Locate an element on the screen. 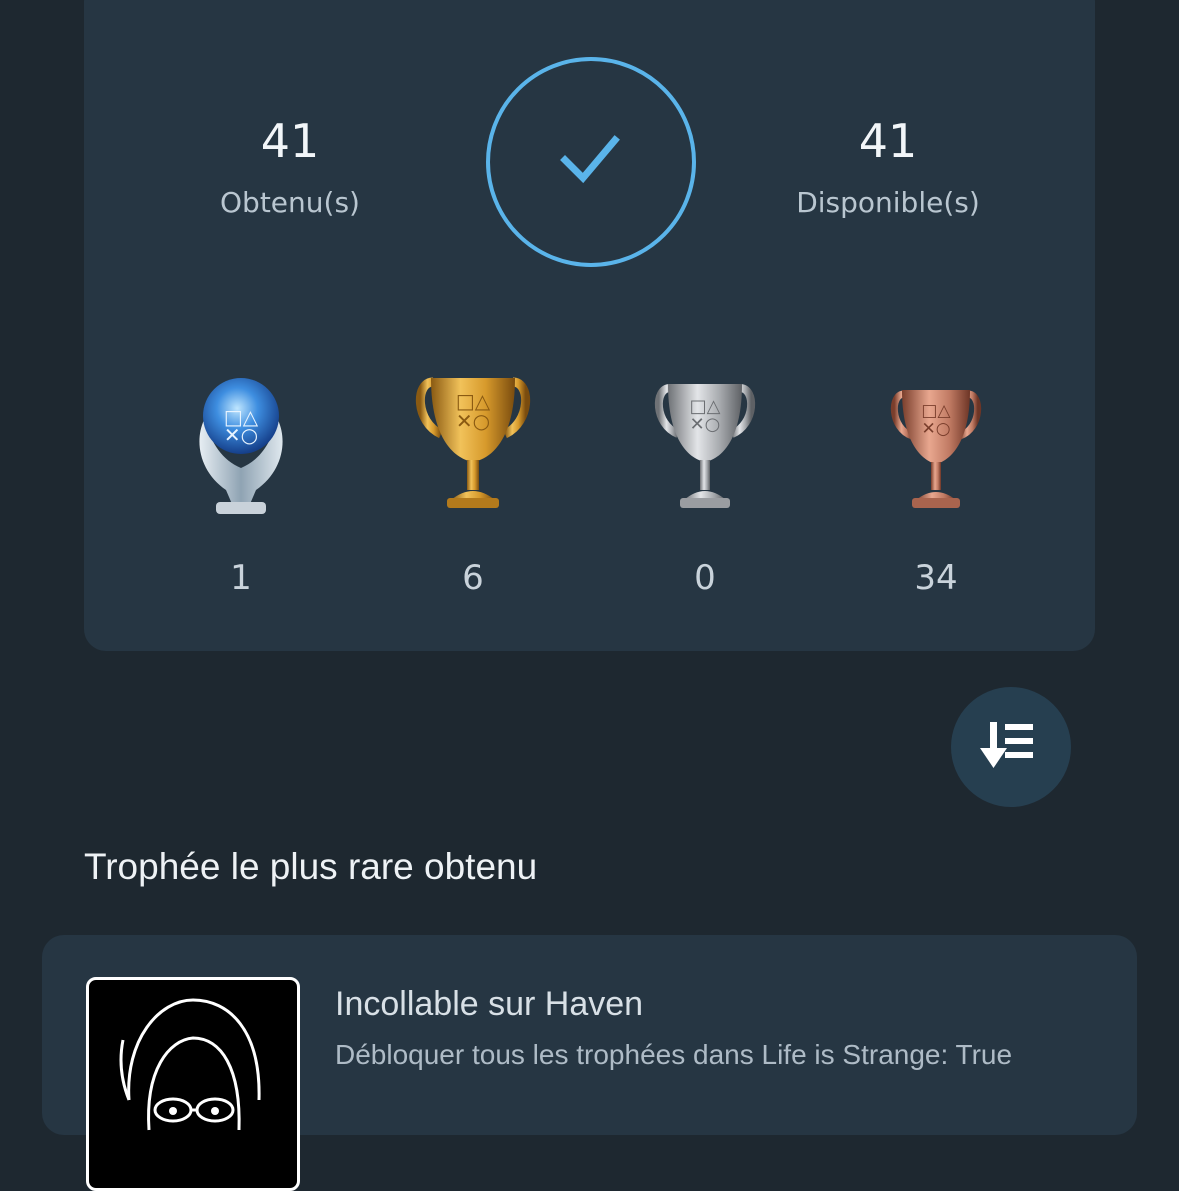 This screenshot has height=1191, width=1179. completion-ring is located at coordinates (591, 162).